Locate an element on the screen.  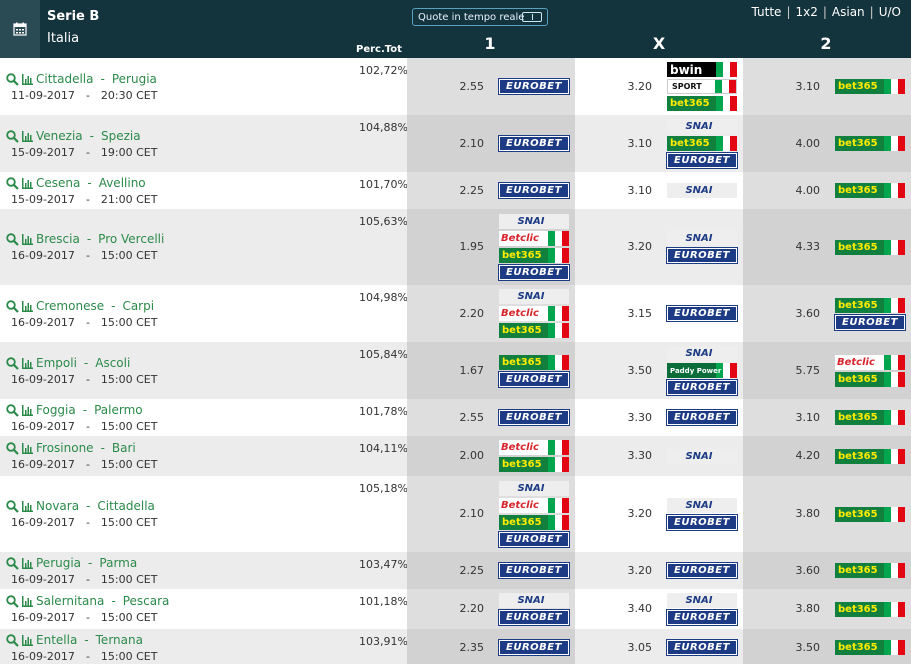
away-team-link: Perugia is located at coordinates (134, 79).